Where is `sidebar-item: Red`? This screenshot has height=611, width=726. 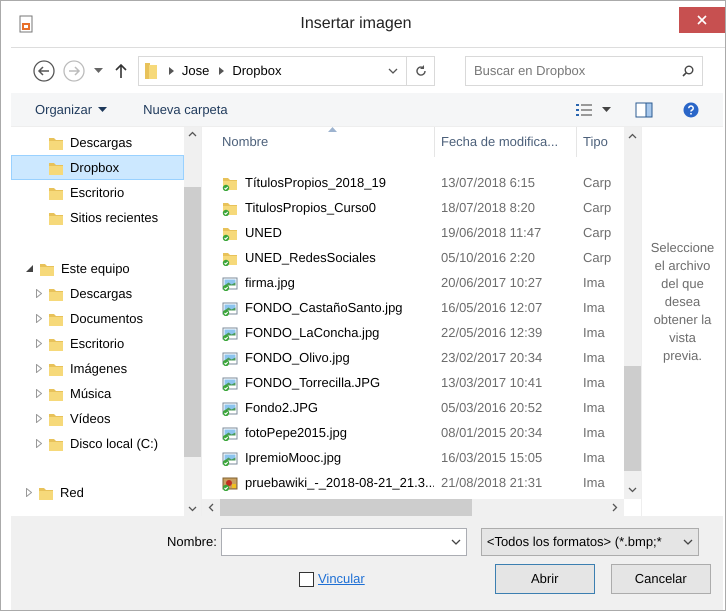
sidebar-item: Red is located at coordinates (97, 492).